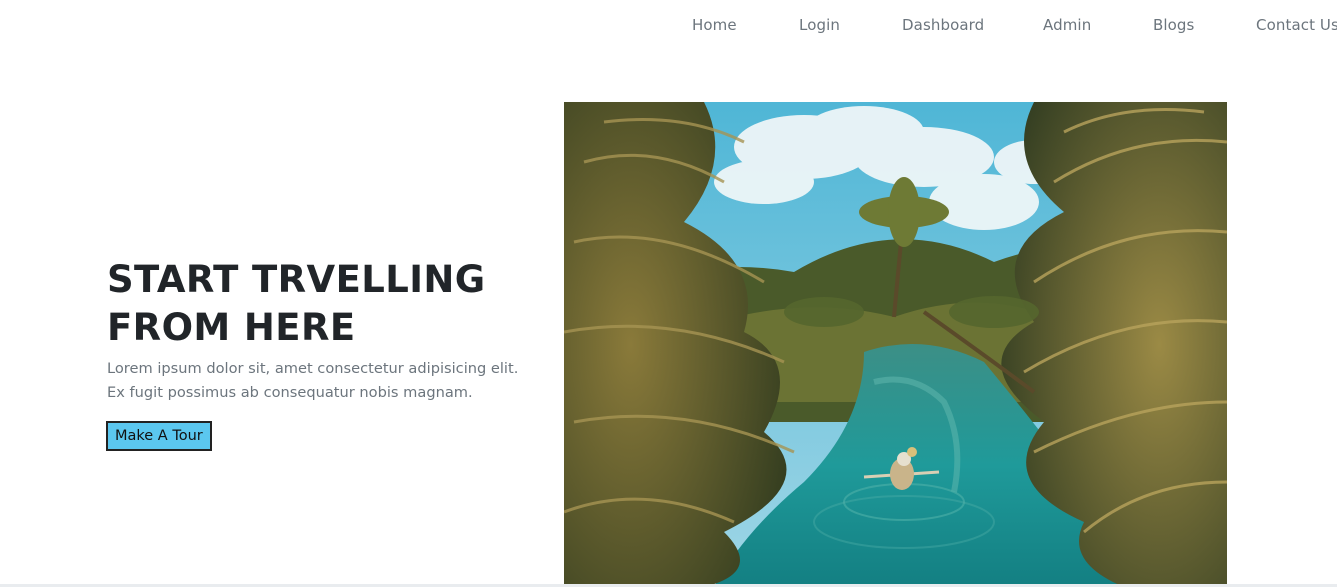  Describe the element at coordinates (1173, 25) in the screenshot. I see `nav-link-blogs: Blogs` at that location.